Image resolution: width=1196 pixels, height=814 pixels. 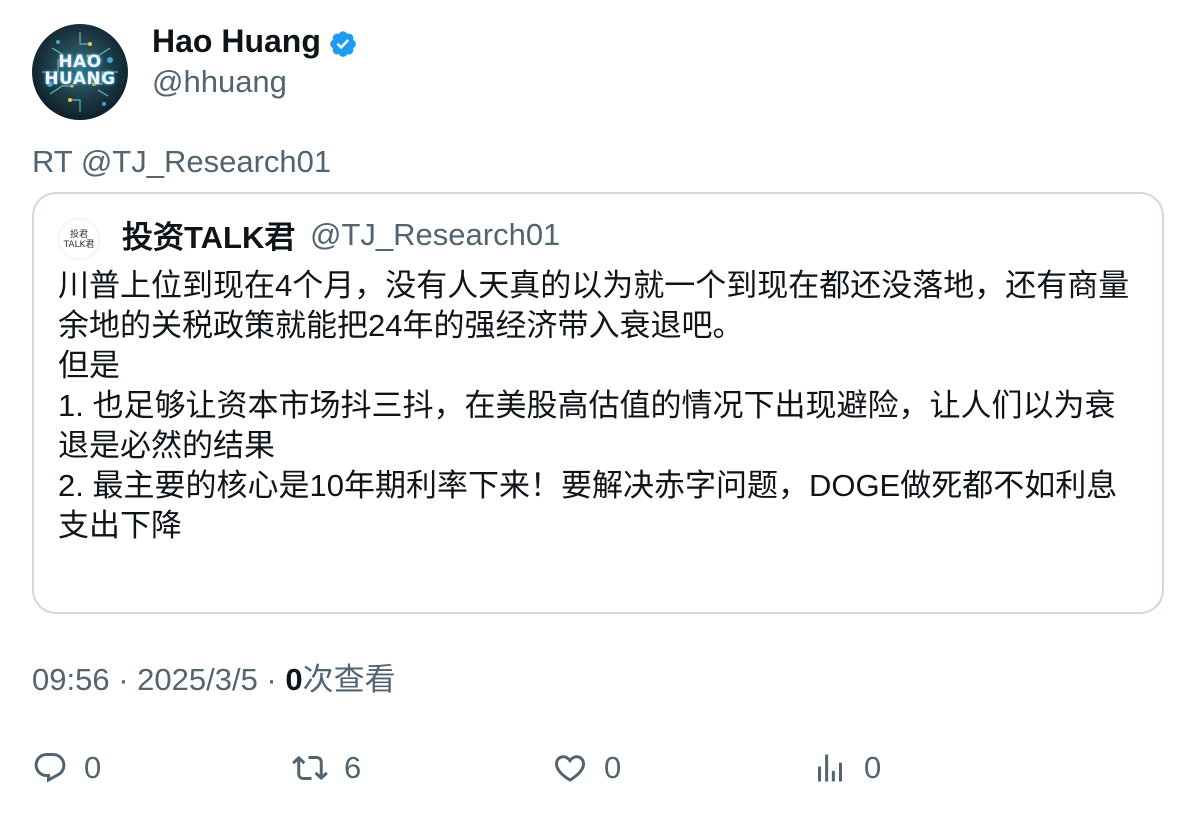 What do you see at coordinates (435, 235) in the screenshot?
I see `quoted-author-handle: @TJ_Research01` at bounding box center [435, 235].